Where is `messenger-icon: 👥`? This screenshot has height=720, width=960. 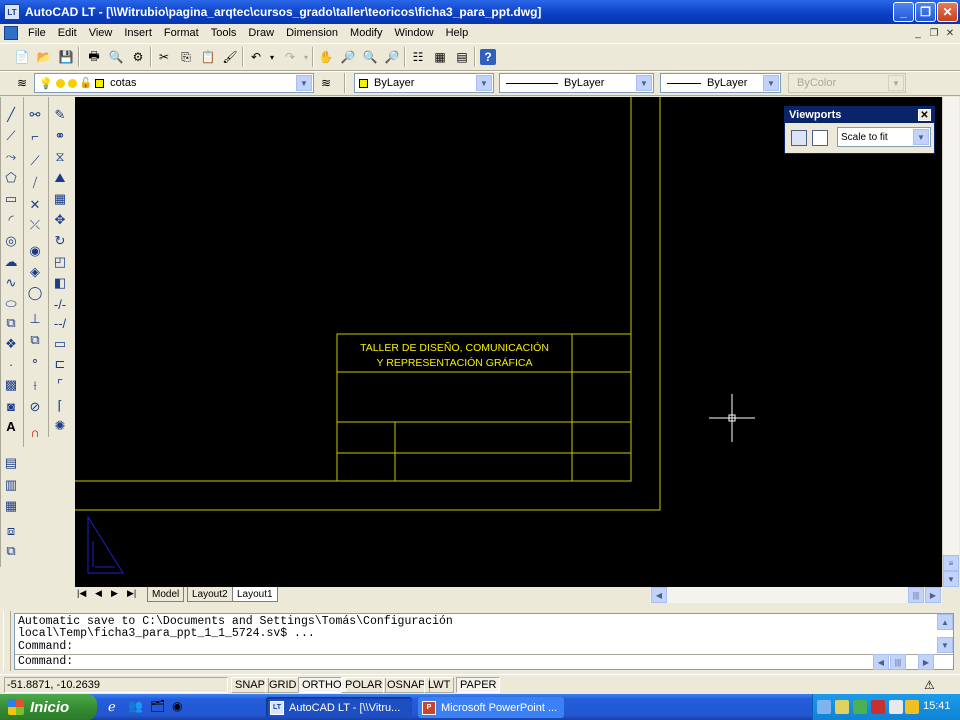
messenger-icon: 👥 is located at coordinates (136, 707).